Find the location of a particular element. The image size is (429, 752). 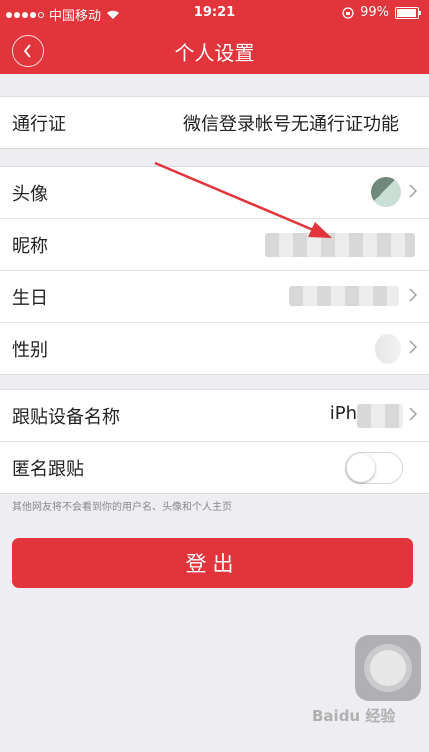

logout-button: 登出 is located at coordinates (212, 563).